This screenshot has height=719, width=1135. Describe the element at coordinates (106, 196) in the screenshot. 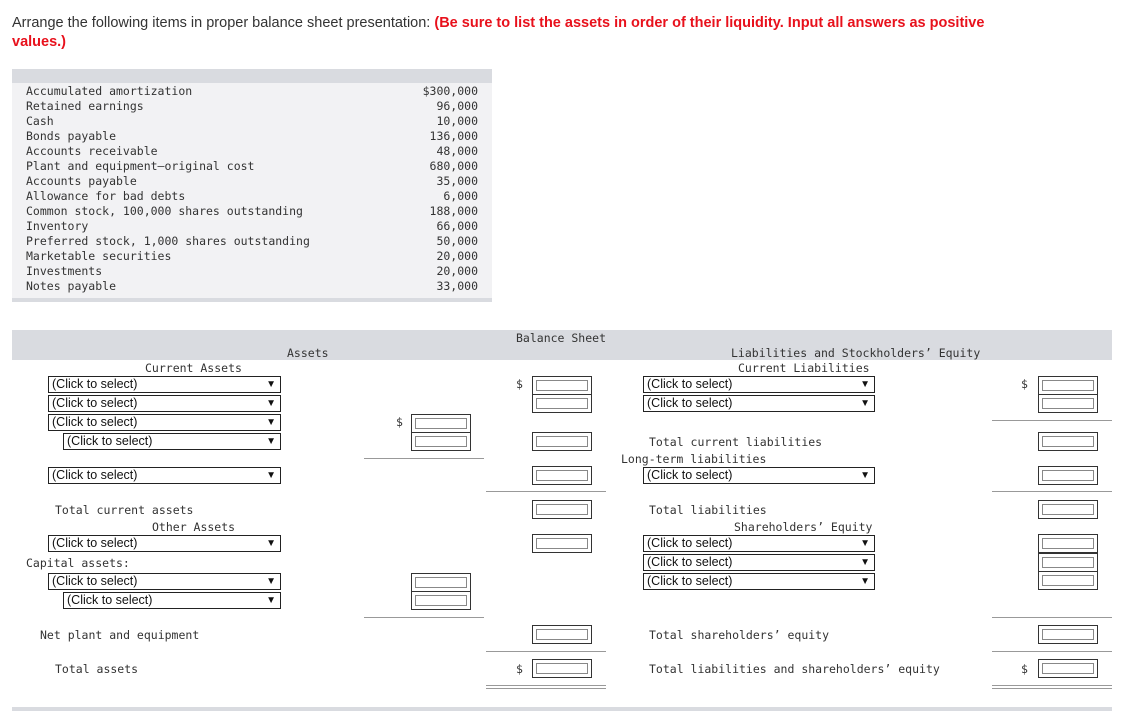

I see `item-label: Allowance for bad debts` at that location.